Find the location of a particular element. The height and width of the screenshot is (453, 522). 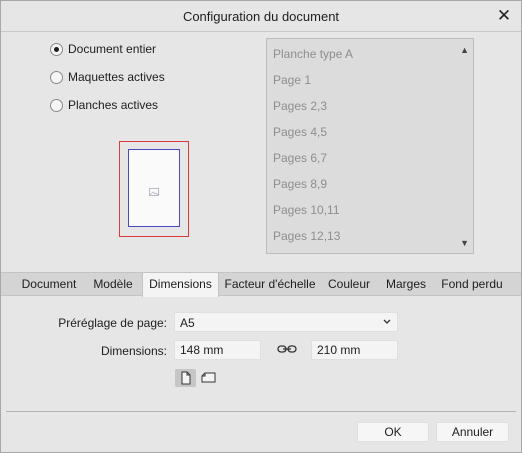

page-preview is located at coordinates (154, 189).